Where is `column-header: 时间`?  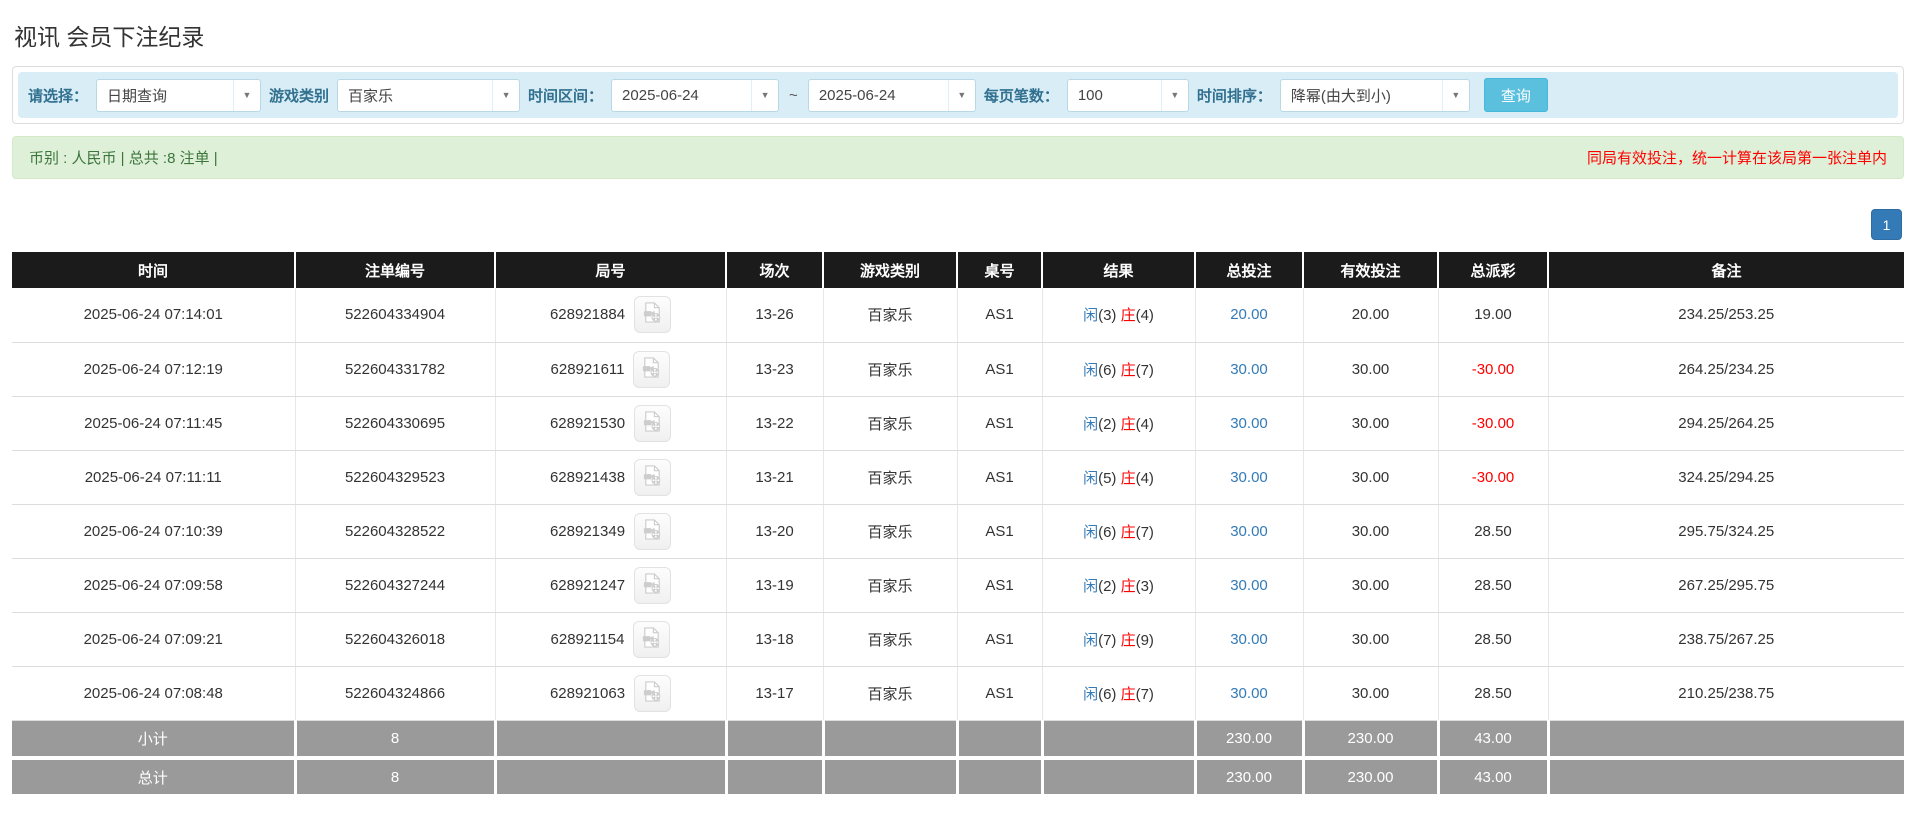
column-header: 时间 is located at coordinates (154, 270).